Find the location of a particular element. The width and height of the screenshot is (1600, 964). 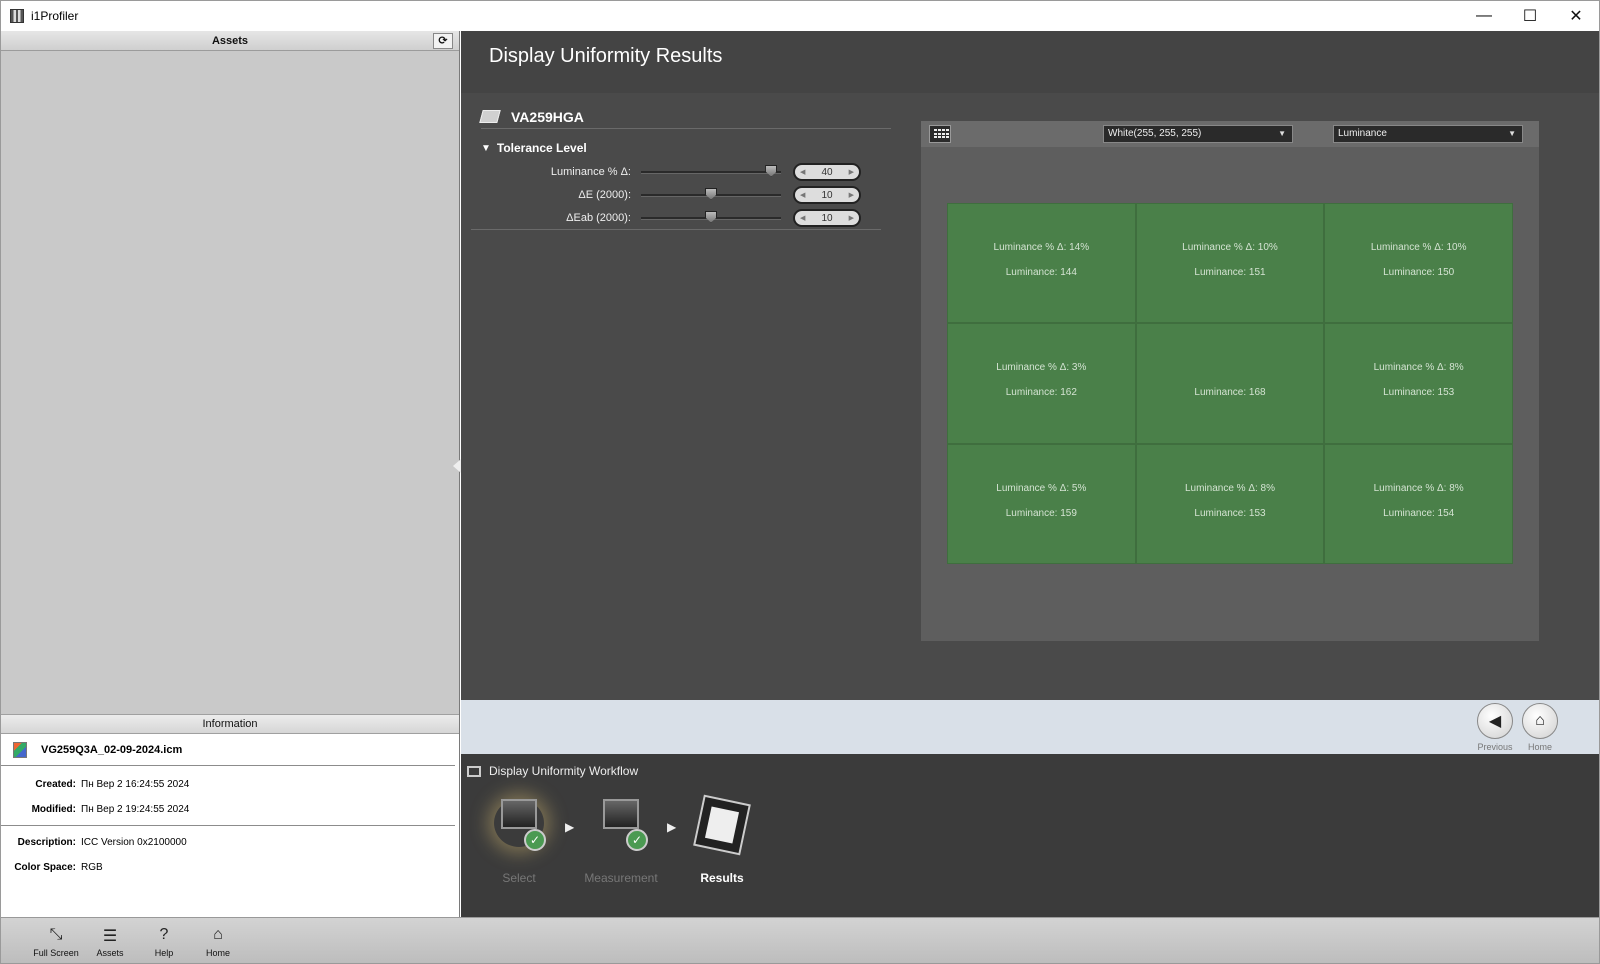

cell-delta: Luminance % Δ: 5% is located at coordinates (1041, 488).